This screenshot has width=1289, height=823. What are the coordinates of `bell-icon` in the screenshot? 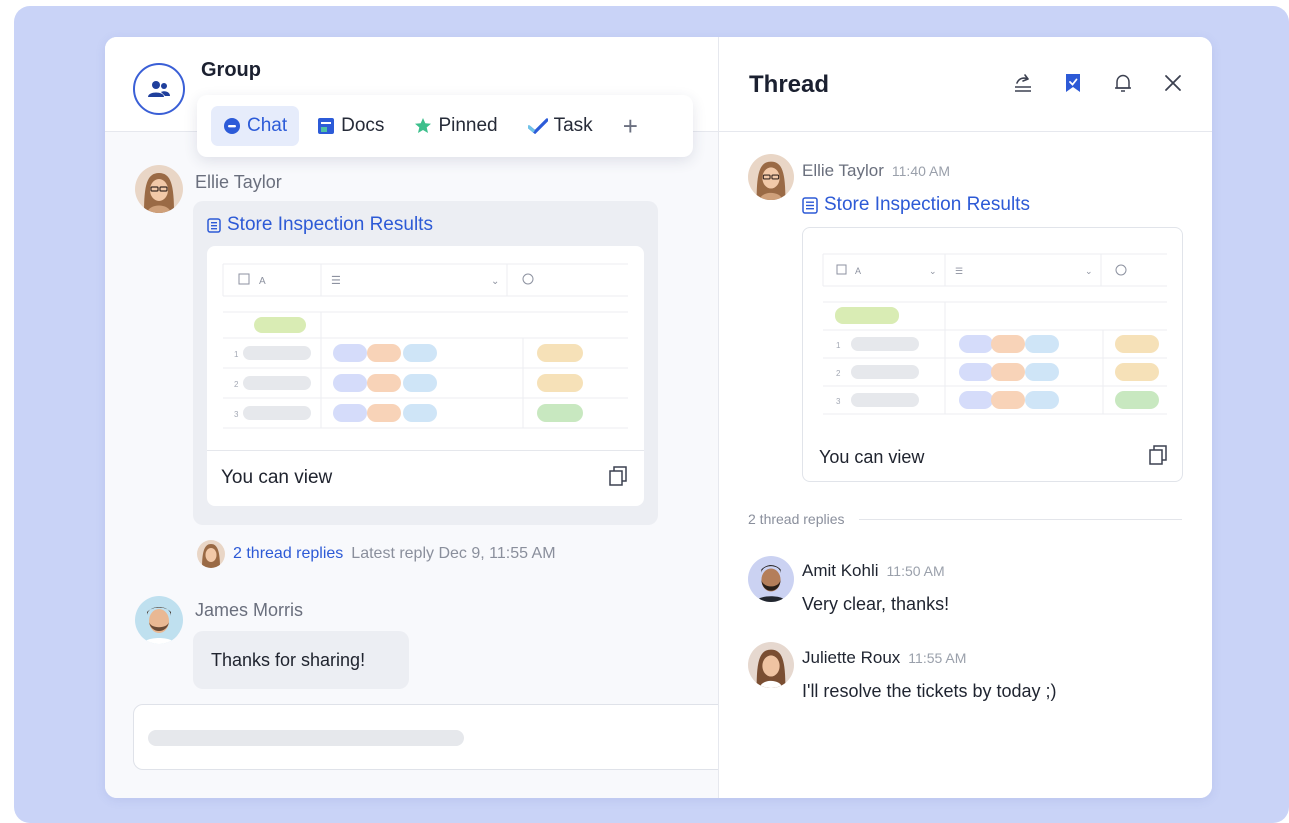 It's located at (1123, 83).